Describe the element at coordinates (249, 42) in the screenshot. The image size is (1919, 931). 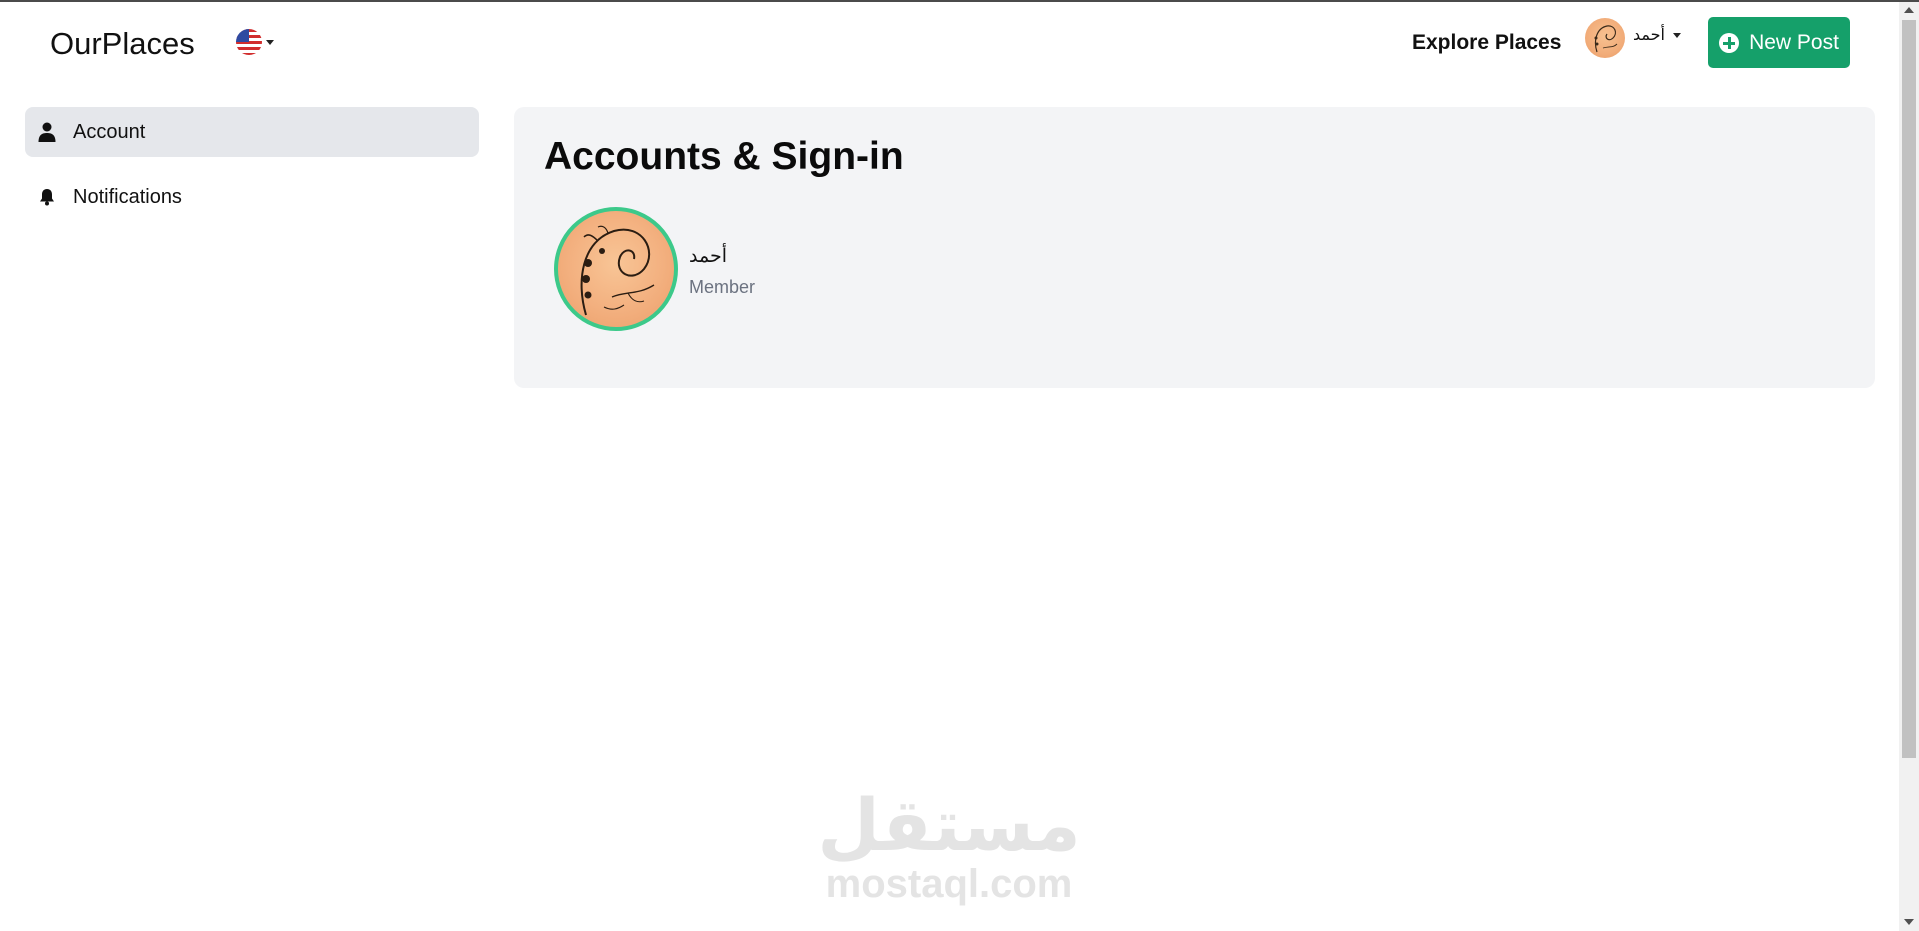
I see `us-flag-icon` at that location.